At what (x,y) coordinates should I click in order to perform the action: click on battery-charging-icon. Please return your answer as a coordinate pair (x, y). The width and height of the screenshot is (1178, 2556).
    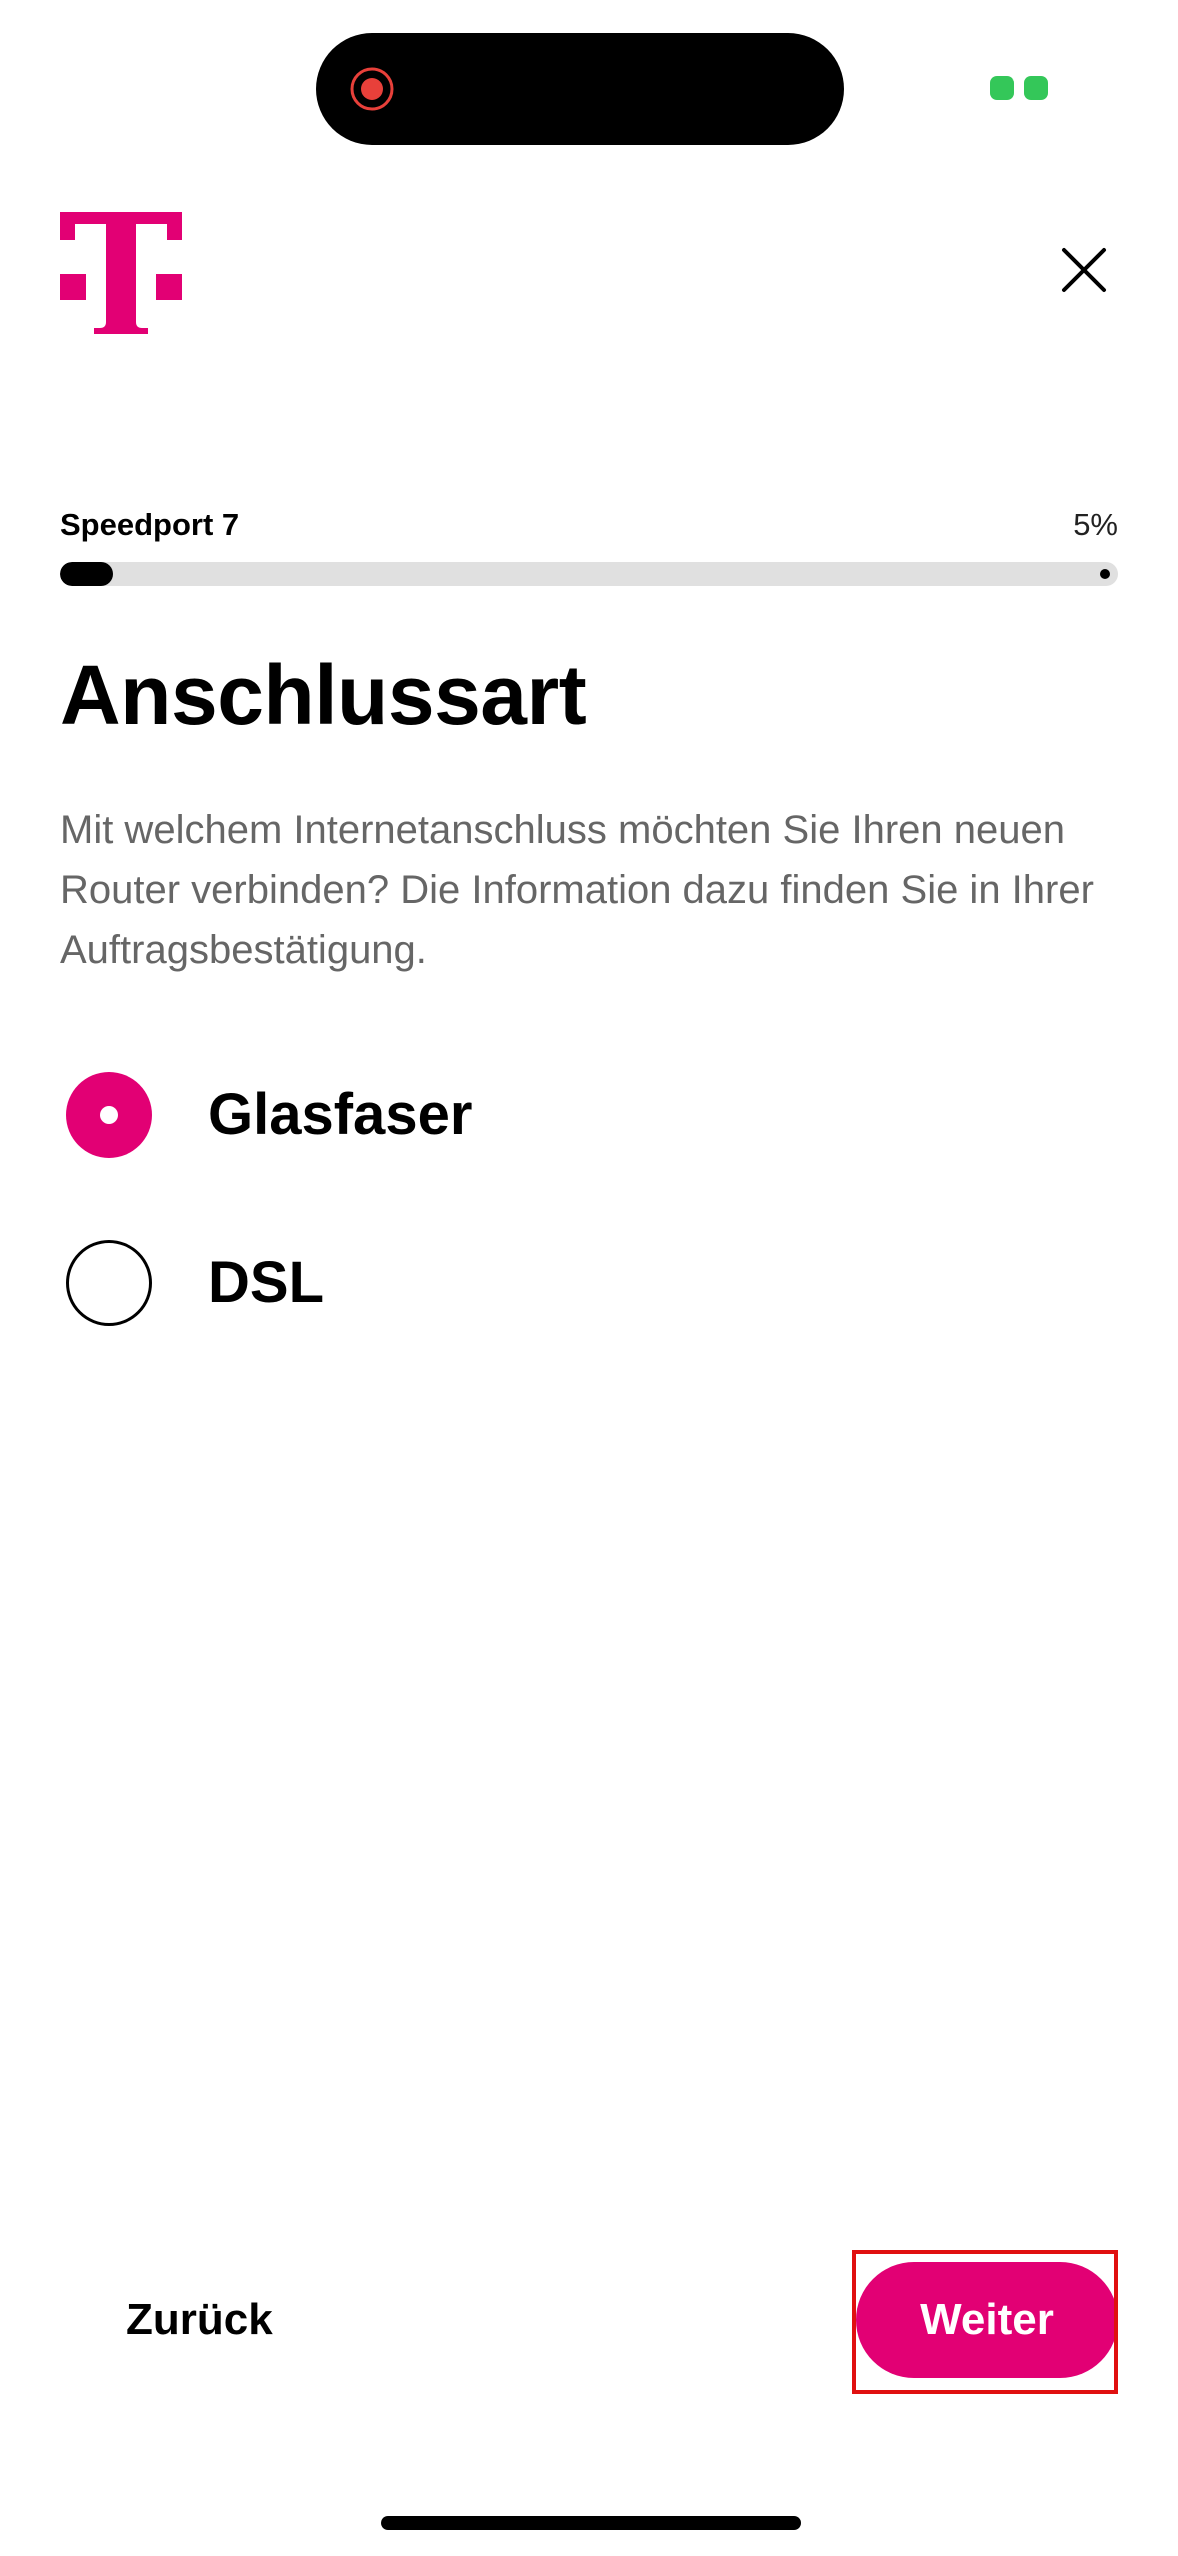
    Looking at the image, I should click on (1019, 88).